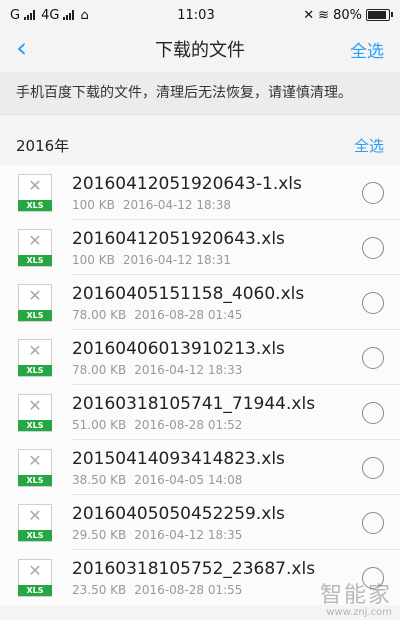 Image resolution: width=400 pixels, height=620 pixels. Describe the element at coordinates (200, 145) in the screenshot. I see `section-header: 2016年 全选` at that location.